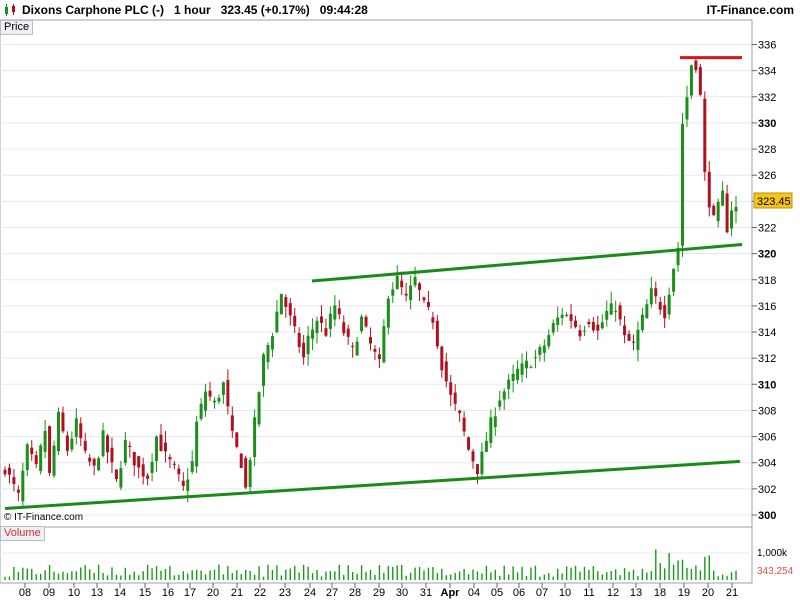 This screenshot has height=600, width=800. Describe the element at coordinates (767, 176) in the screenshot. I see `price-tick-label: 326` at that location.